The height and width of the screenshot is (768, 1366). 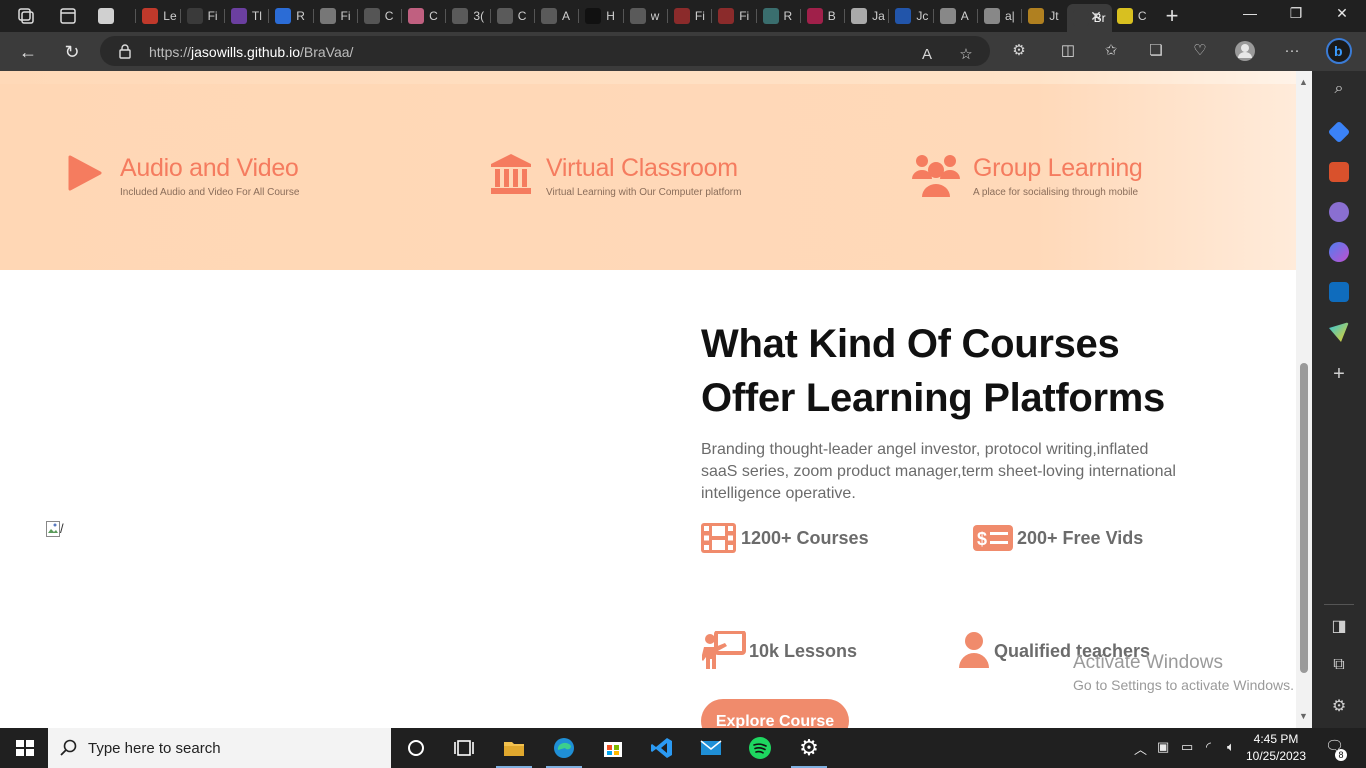 I want to click on cortana-icon, so click(x=416, y=748).